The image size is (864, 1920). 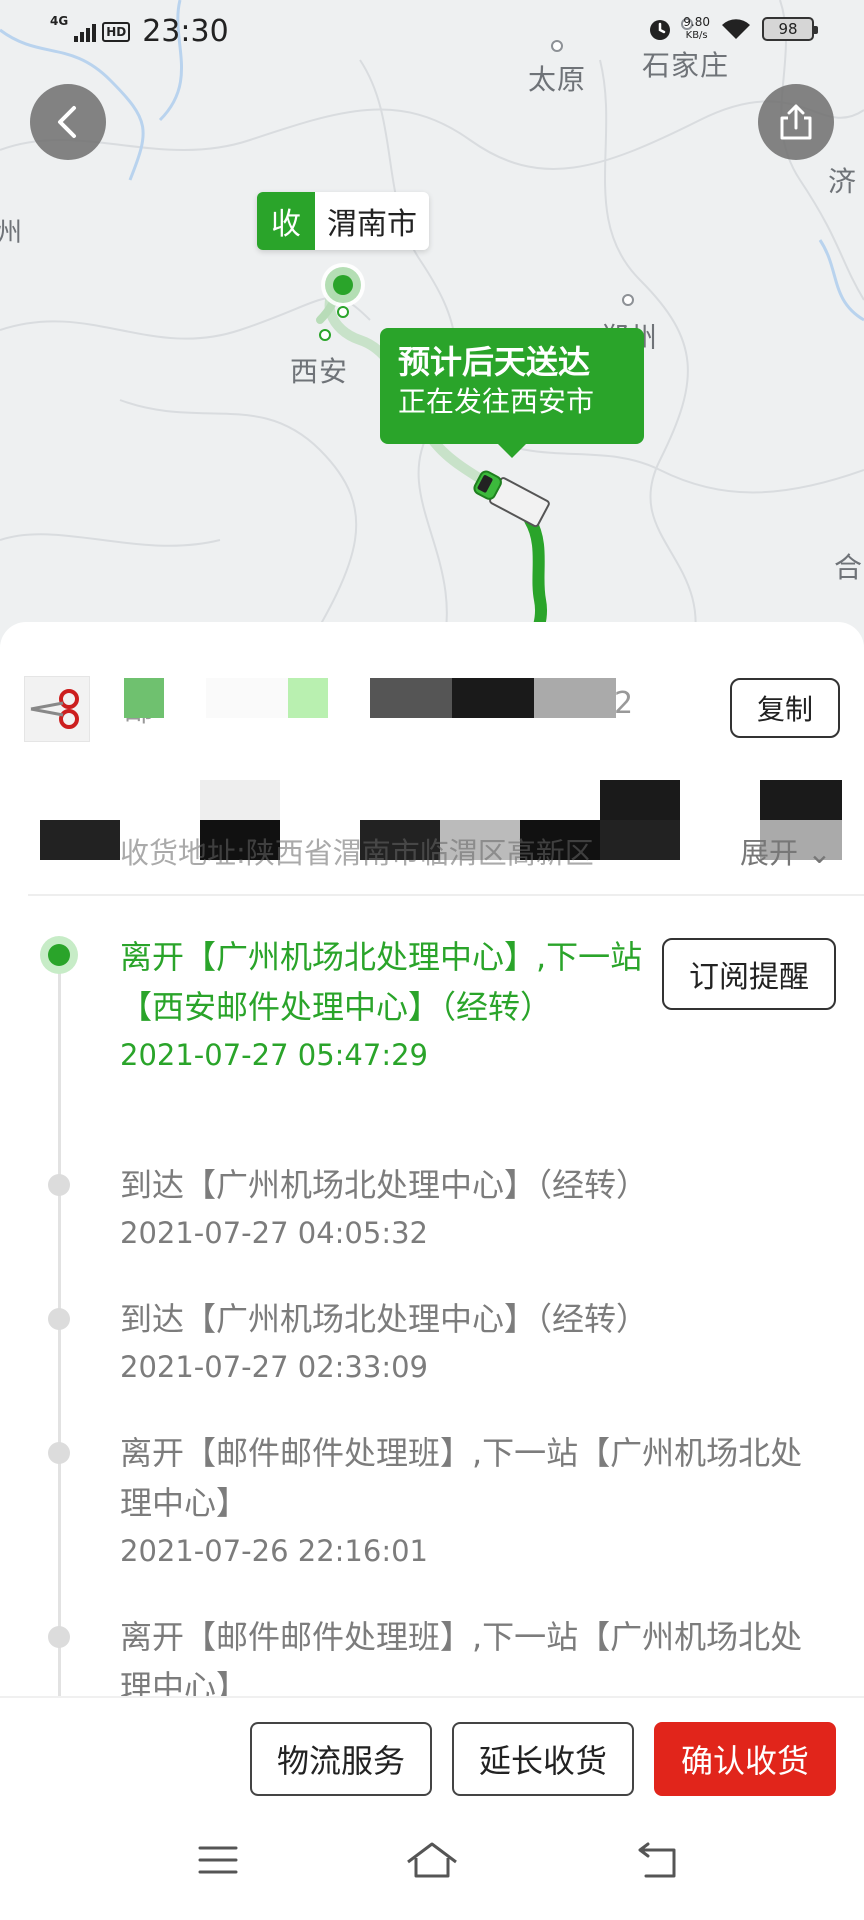 What do you see at coordinates (286, 221) in the screenshot?
I see `receiver-tag-key: 收` at bounding box center [286, 221].